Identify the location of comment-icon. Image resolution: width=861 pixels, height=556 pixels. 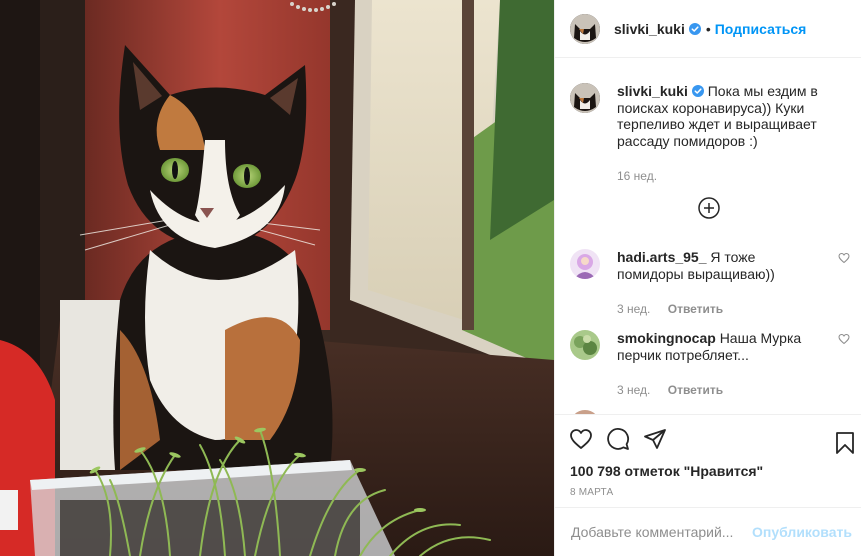
(618, 439).